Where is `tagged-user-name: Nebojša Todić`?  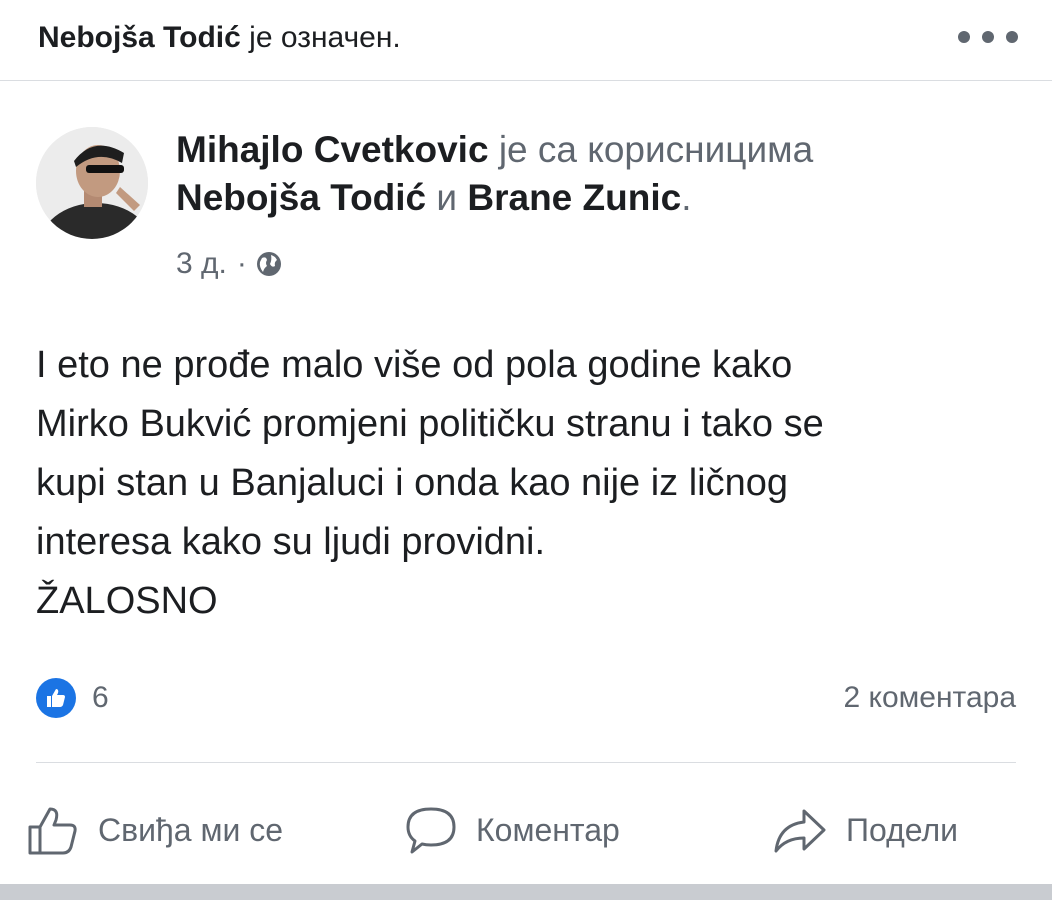
tagged-user-name: Nebojša Todić is located at coordinates (139, 37).